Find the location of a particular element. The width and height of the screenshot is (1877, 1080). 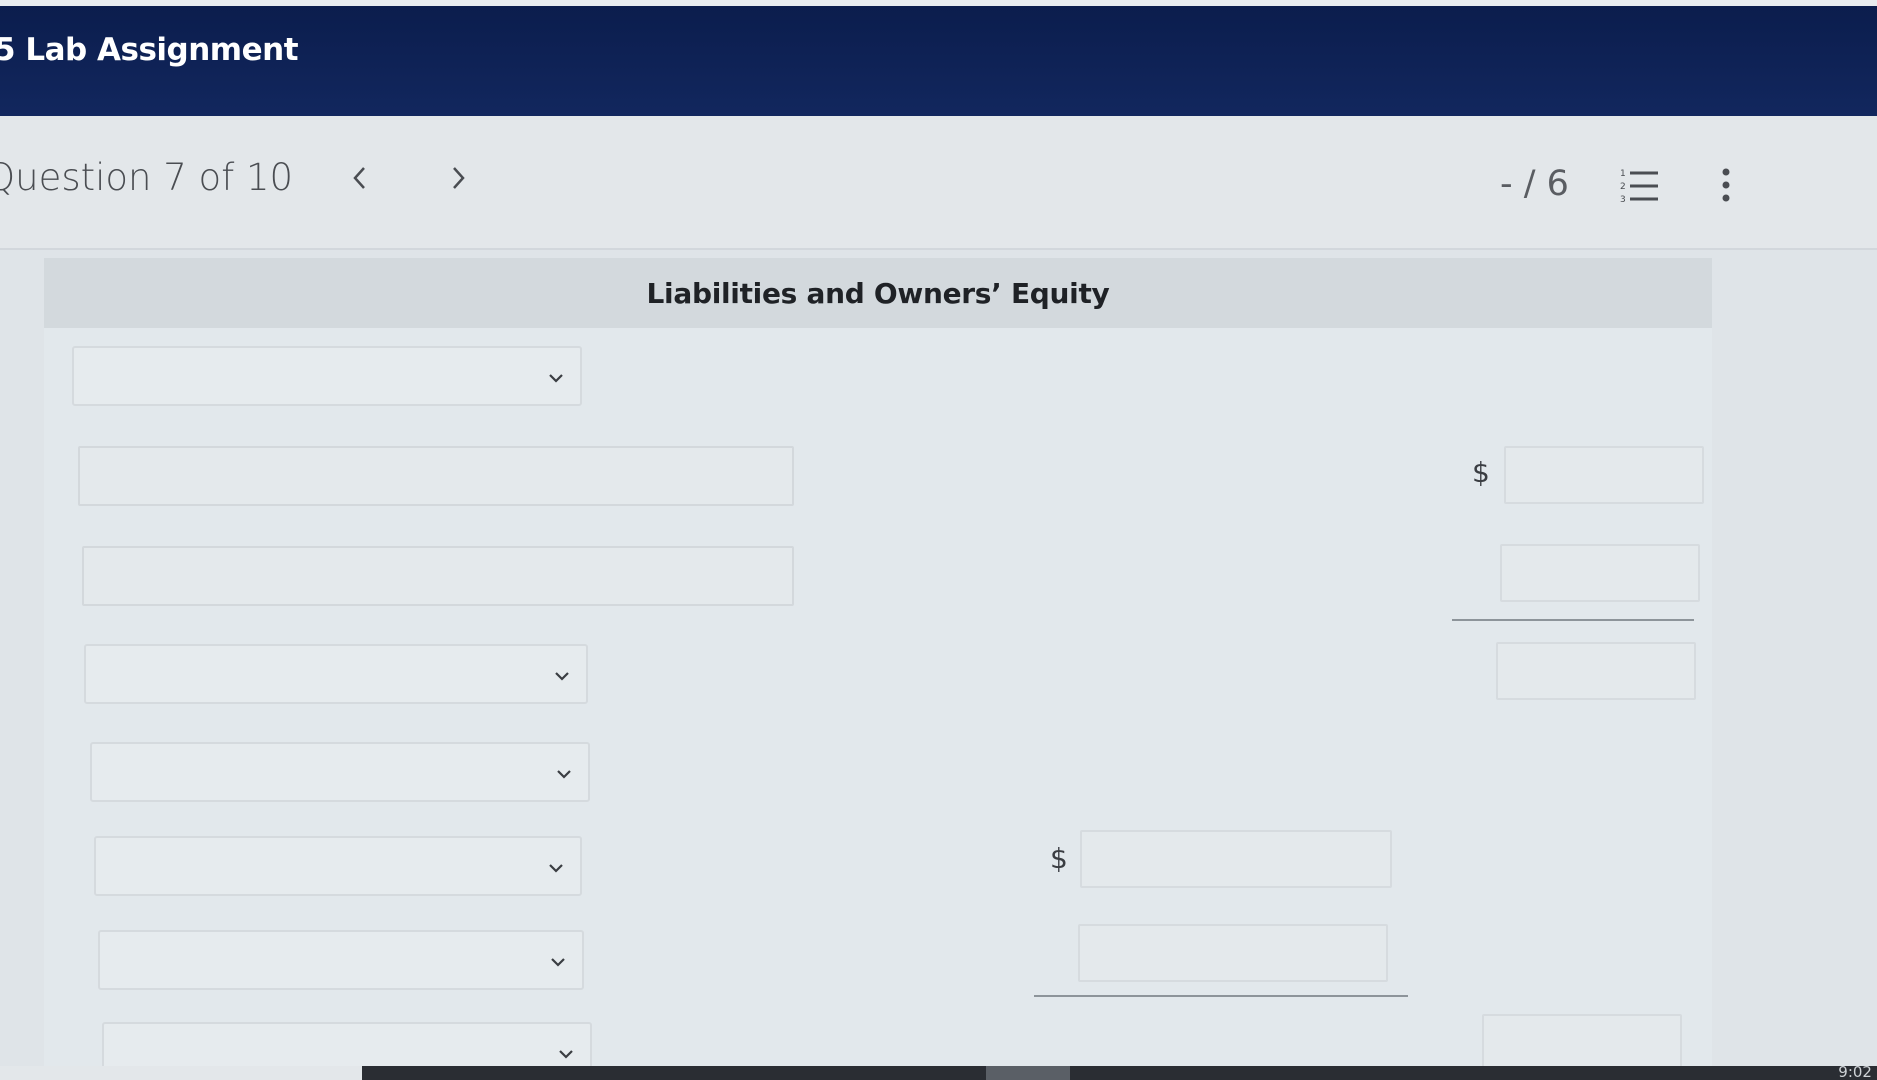

more-options-button is located at coordinates (1726, 186).